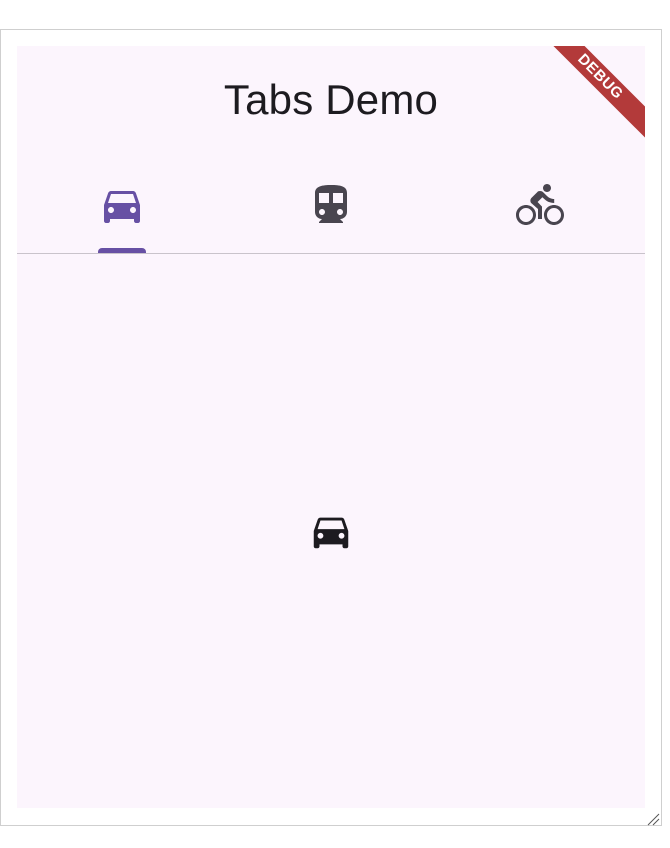  I want to click on directions-transit-icon, so click(330, 204).